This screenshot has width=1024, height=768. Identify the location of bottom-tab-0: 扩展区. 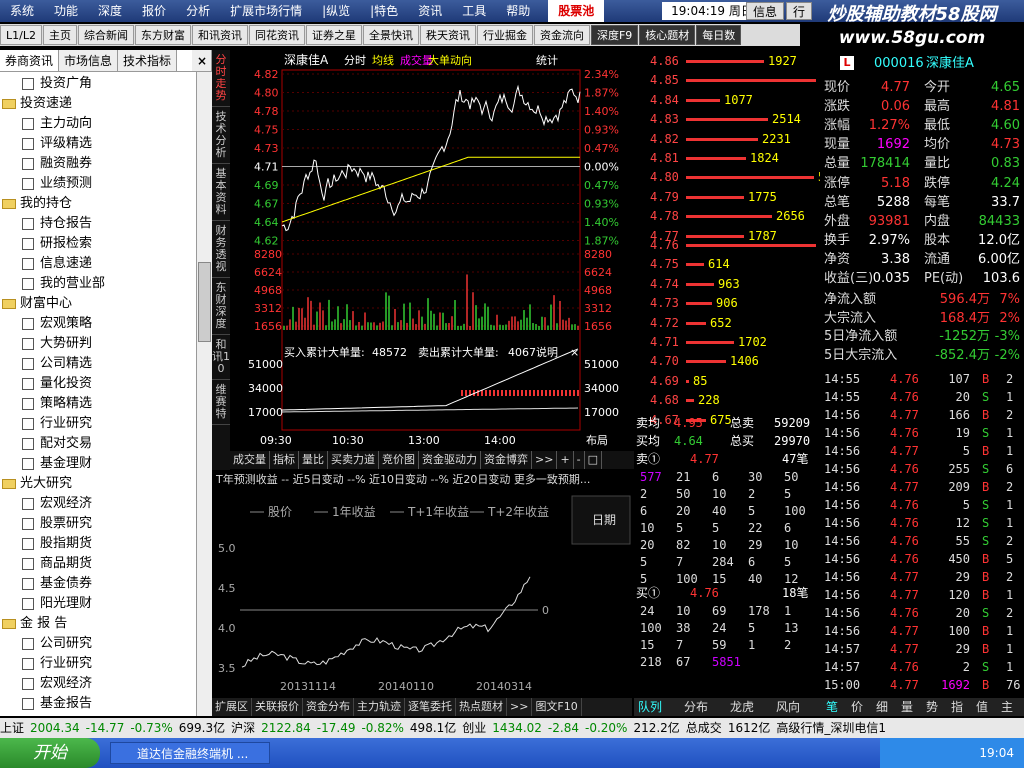
(232, 707).